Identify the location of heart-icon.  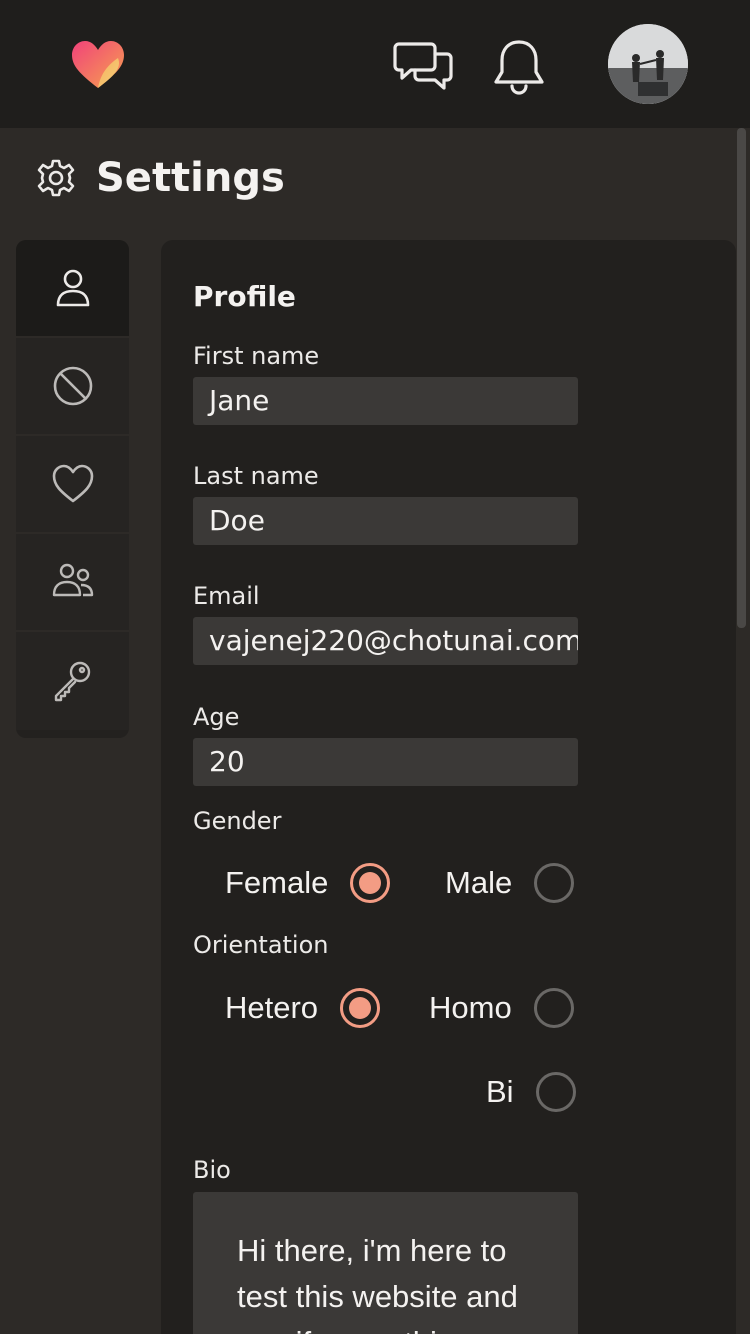
(72, 483).